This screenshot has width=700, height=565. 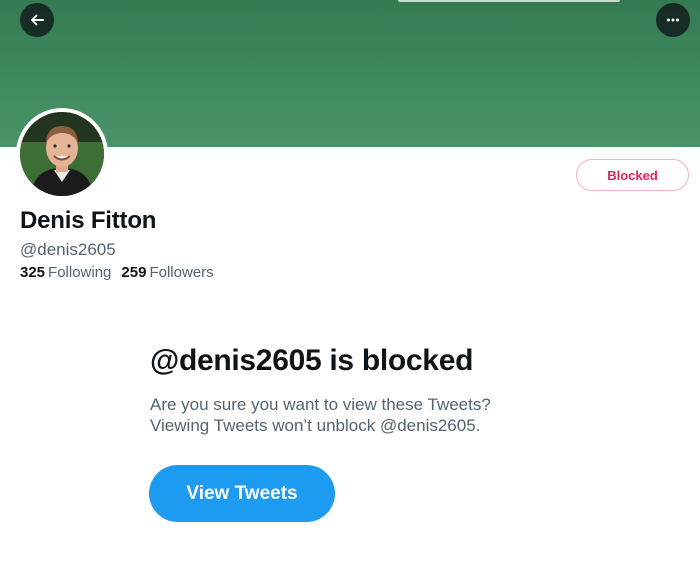 What do you see at coordinates (312, 360) in the screenshot?
I see `blocked-notice-title: @denis2605 is blocked` at bounding box center [312, 360].